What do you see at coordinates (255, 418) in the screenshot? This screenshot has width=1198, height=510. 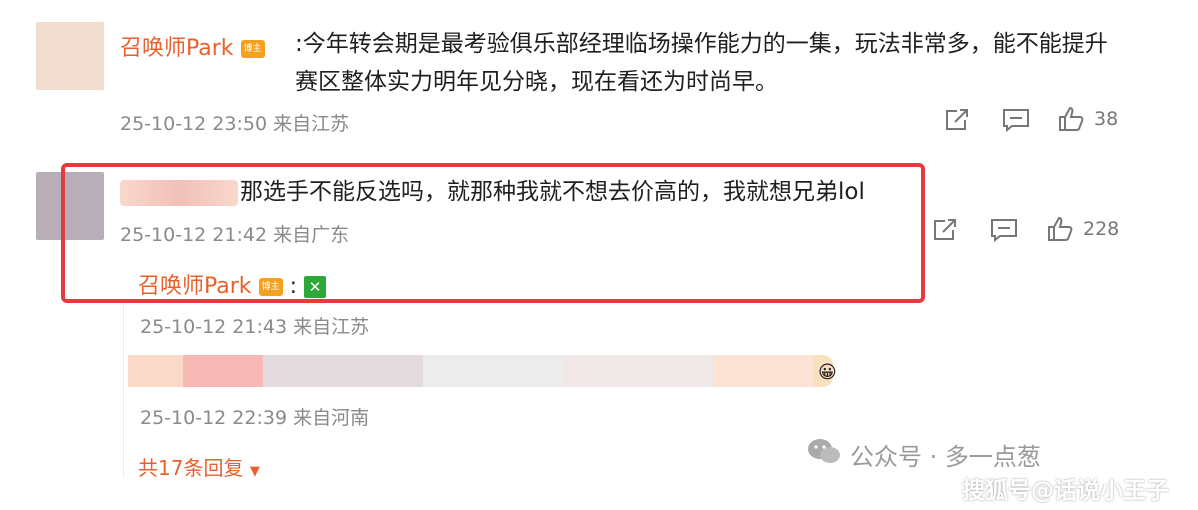 I see `reply-meta: 25-10-12 22:39 来自河南` at bounding box center [255, 418].